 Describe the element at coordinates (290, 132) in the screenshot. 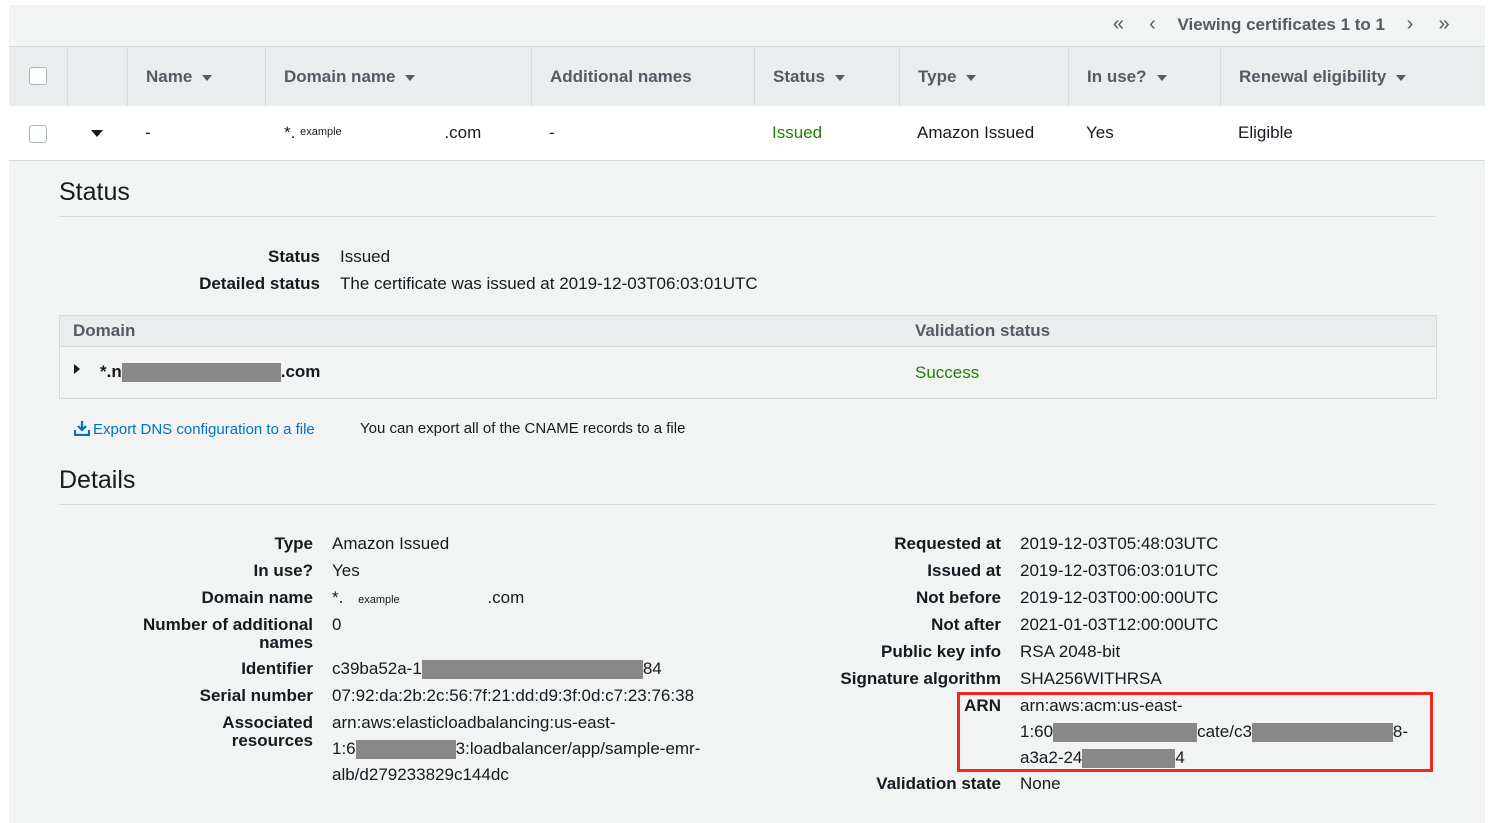

I see `domain-prefix: *.` at that location.